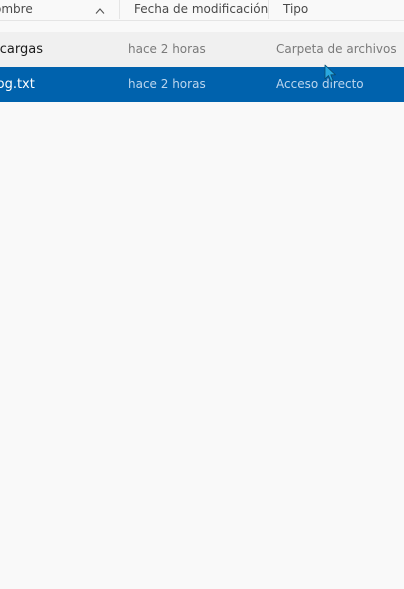 The image size is (404, 589). I want to click on file-row-log-txt: log.txt hace 2 horas Acceso directo, so click(202, 84).